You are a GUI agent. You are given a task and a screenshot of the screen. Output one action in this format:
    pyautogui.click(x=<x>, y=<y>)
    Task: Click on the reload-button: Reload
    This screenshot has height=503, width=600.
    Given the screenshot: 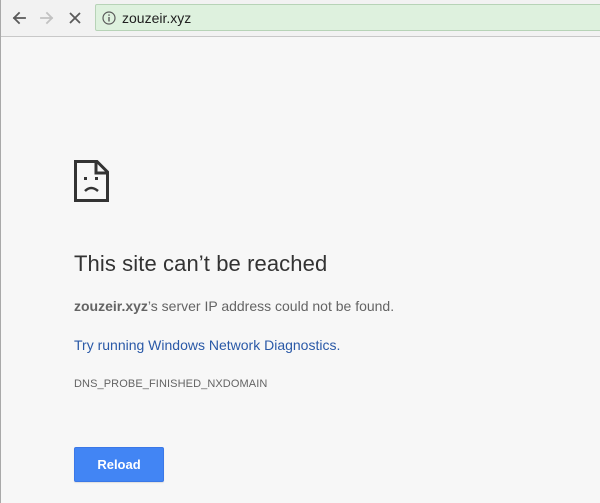 What is the action you would take?
    pyautogui.click(x=119, y=464)
    